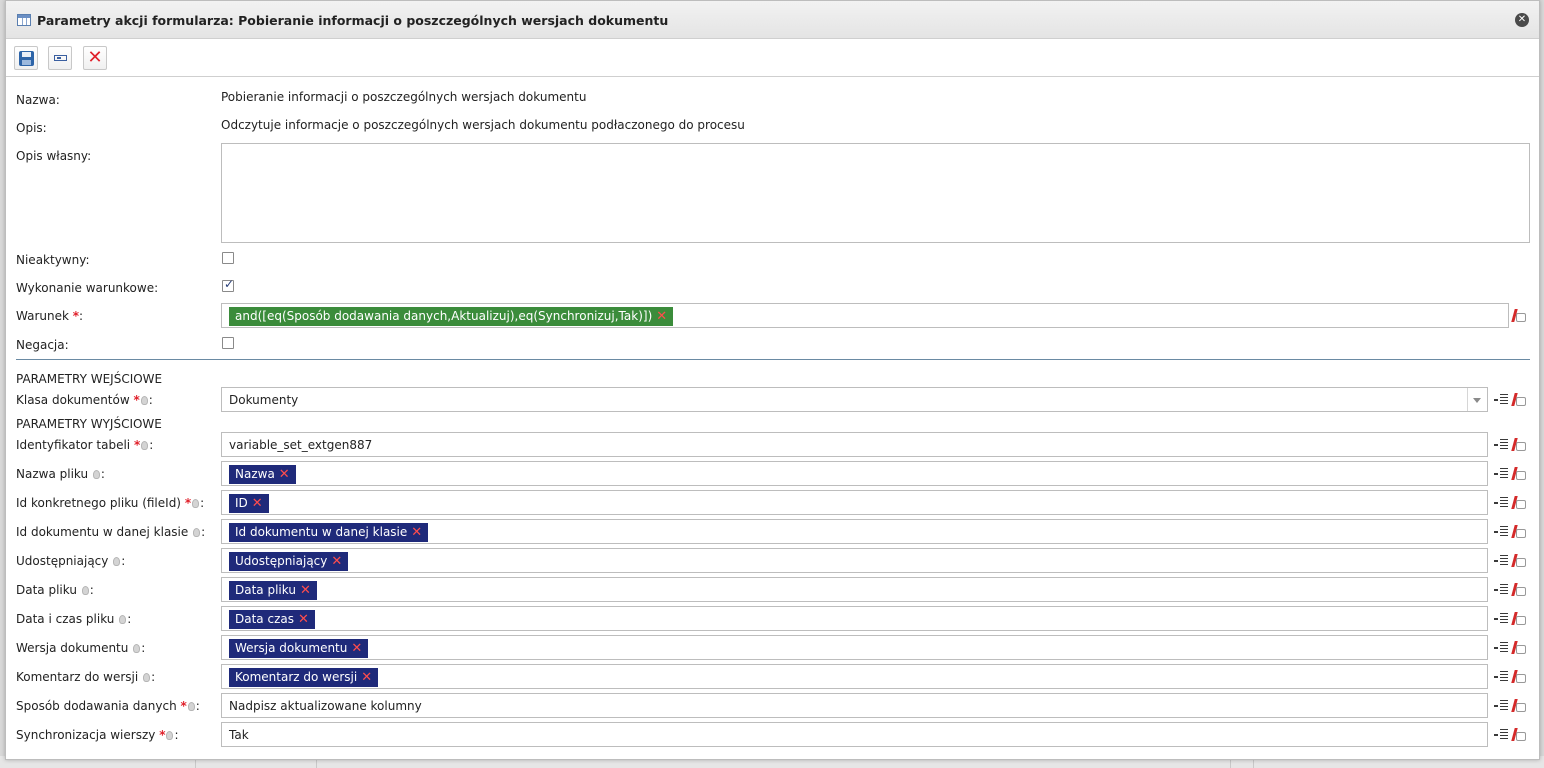 Image resolution: width=1544 pixels, height=768 pixels. What do you see at coordinates (72, 648) in the screenshot?
I see `param-label-text: Wersja dokumentu` at bounding box center [72, 648].